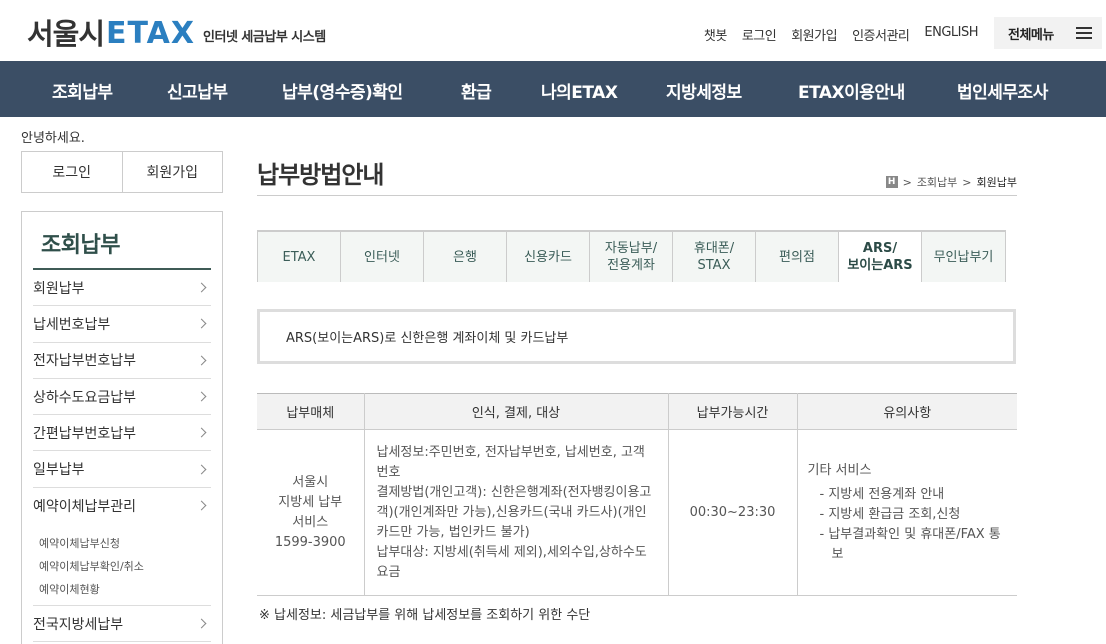 The image size is (1106, 644). I want to click on nav-item-refund: 환급, so click(476, 90).